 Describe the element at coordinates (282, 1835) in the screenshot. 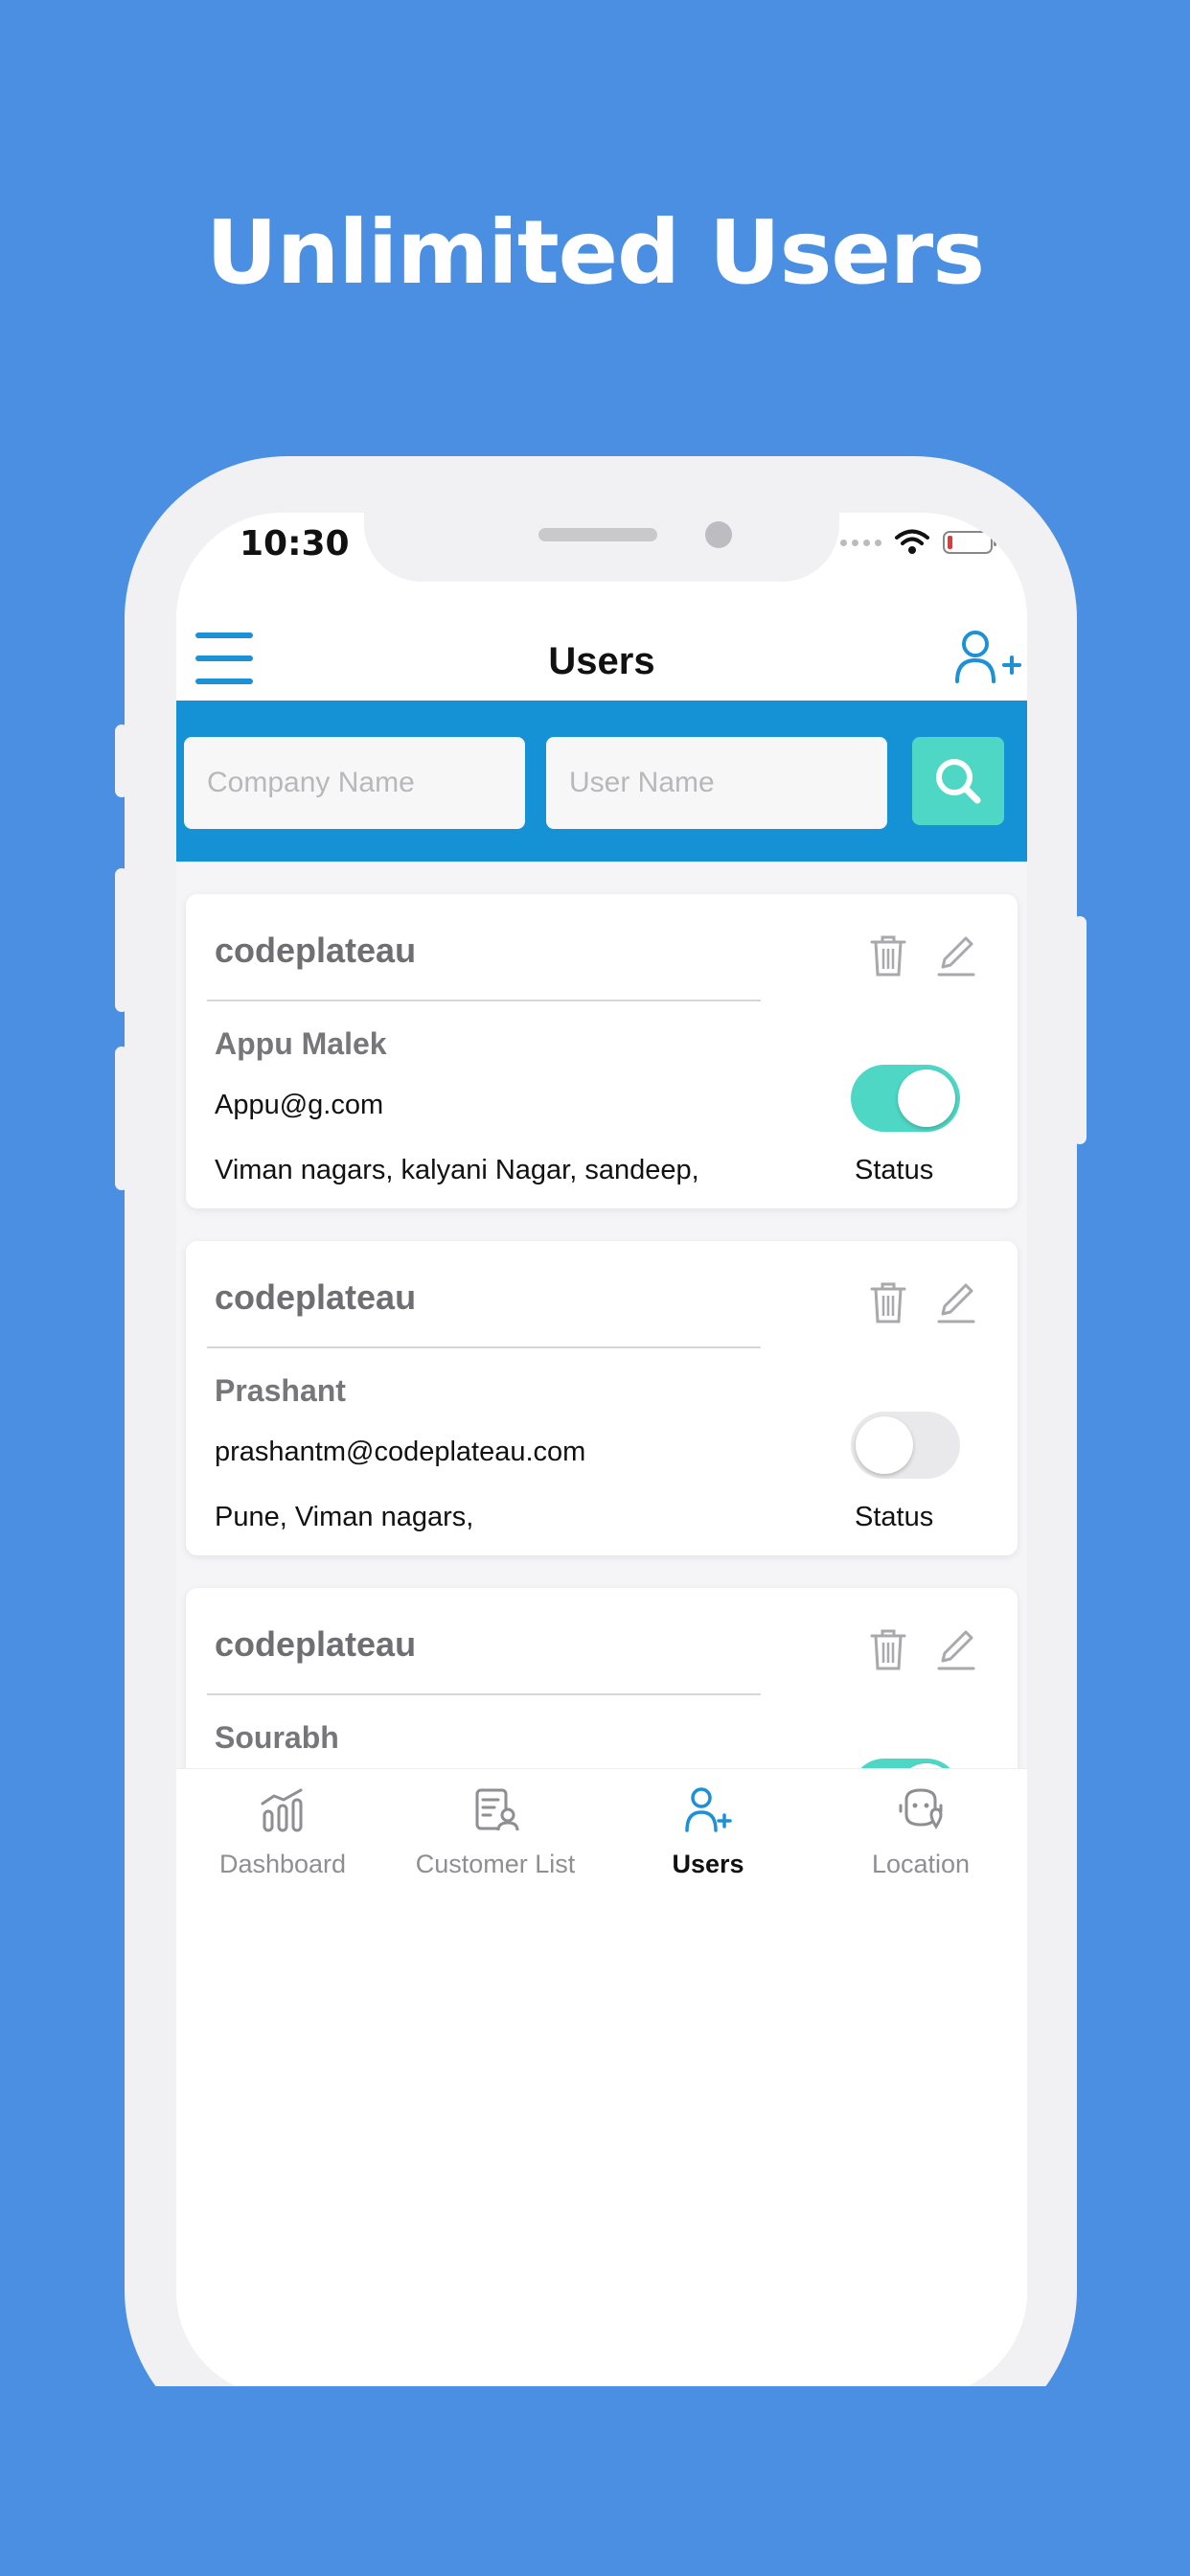

I see `tab-dashboard: Dashboard` at that location.